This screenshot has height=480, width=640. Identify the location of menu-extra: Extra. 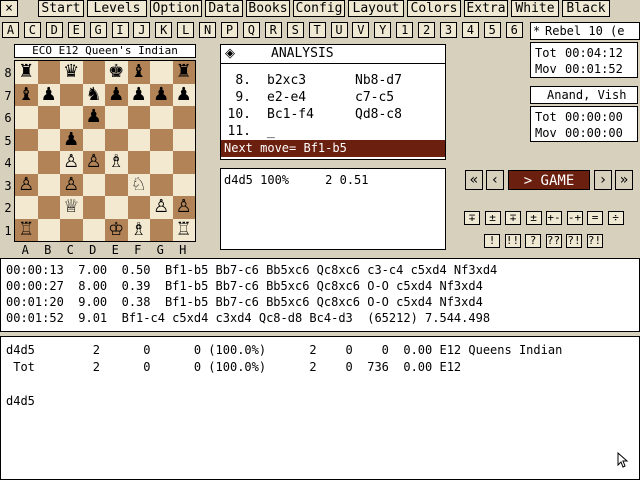
(486, 8).